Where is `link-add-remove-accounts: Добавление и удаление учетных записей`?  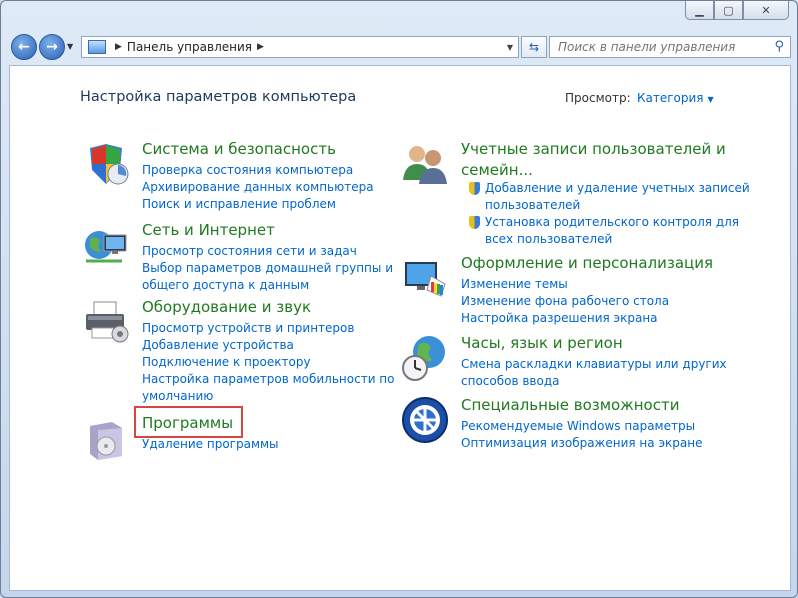
link-add-remove-accounts: Добавление и удаление учетных записей is located at coordinates (609, 188).